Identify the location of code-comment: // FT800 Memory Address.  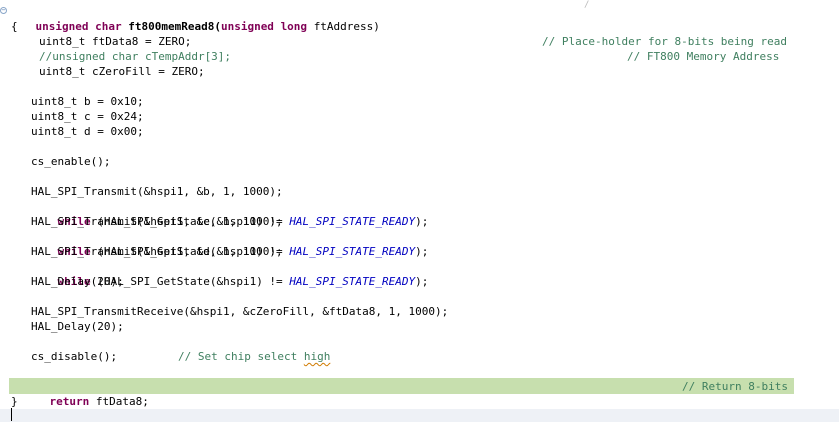
(703, 56).